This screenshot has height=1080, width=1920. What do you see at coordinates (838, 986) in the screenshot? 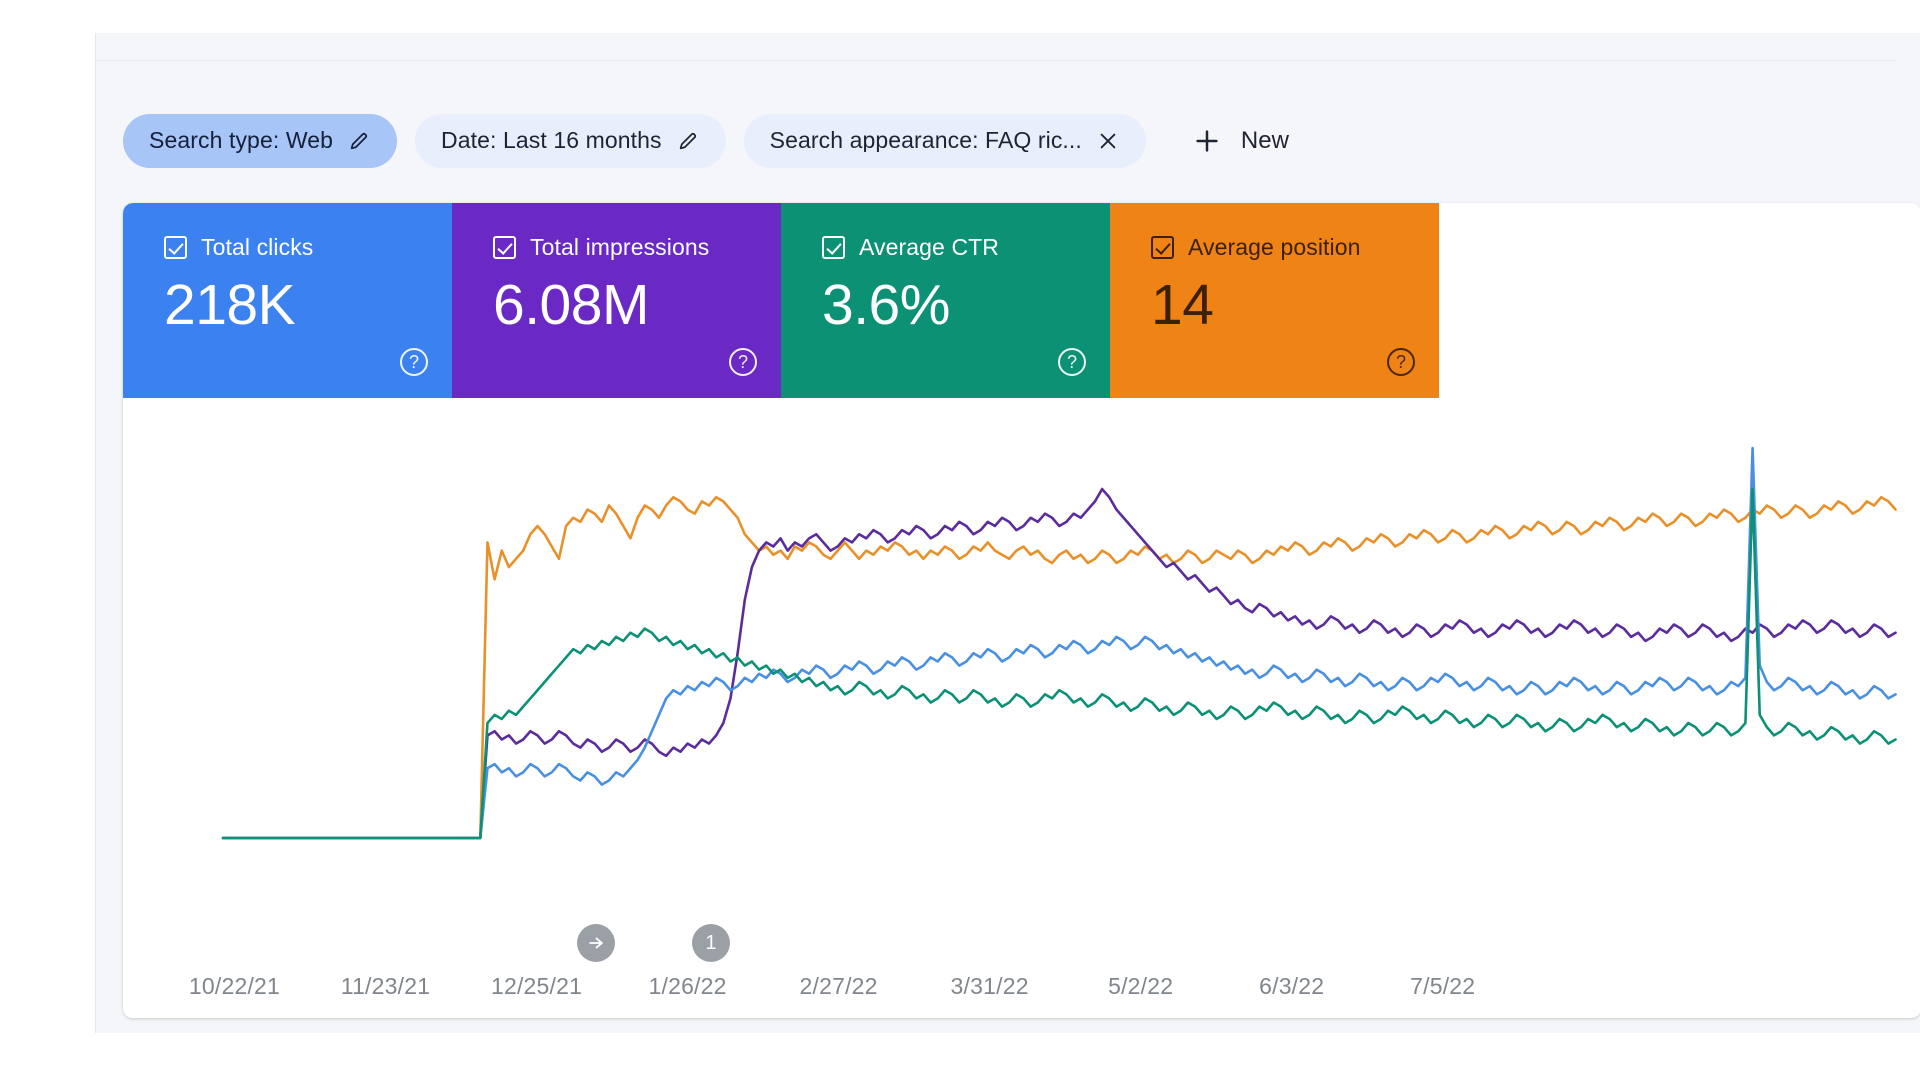
I see `x-axis-tick-label: 2/27/22` at bounding box center [838, 986].